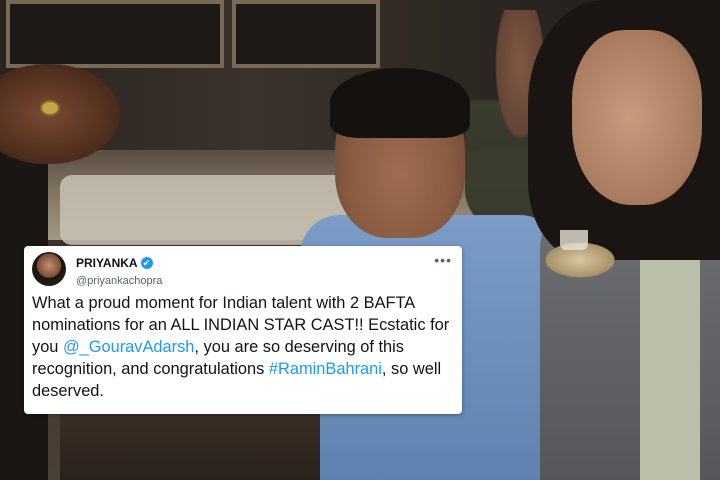  I want to click on table-bottom, so click(190, 445).